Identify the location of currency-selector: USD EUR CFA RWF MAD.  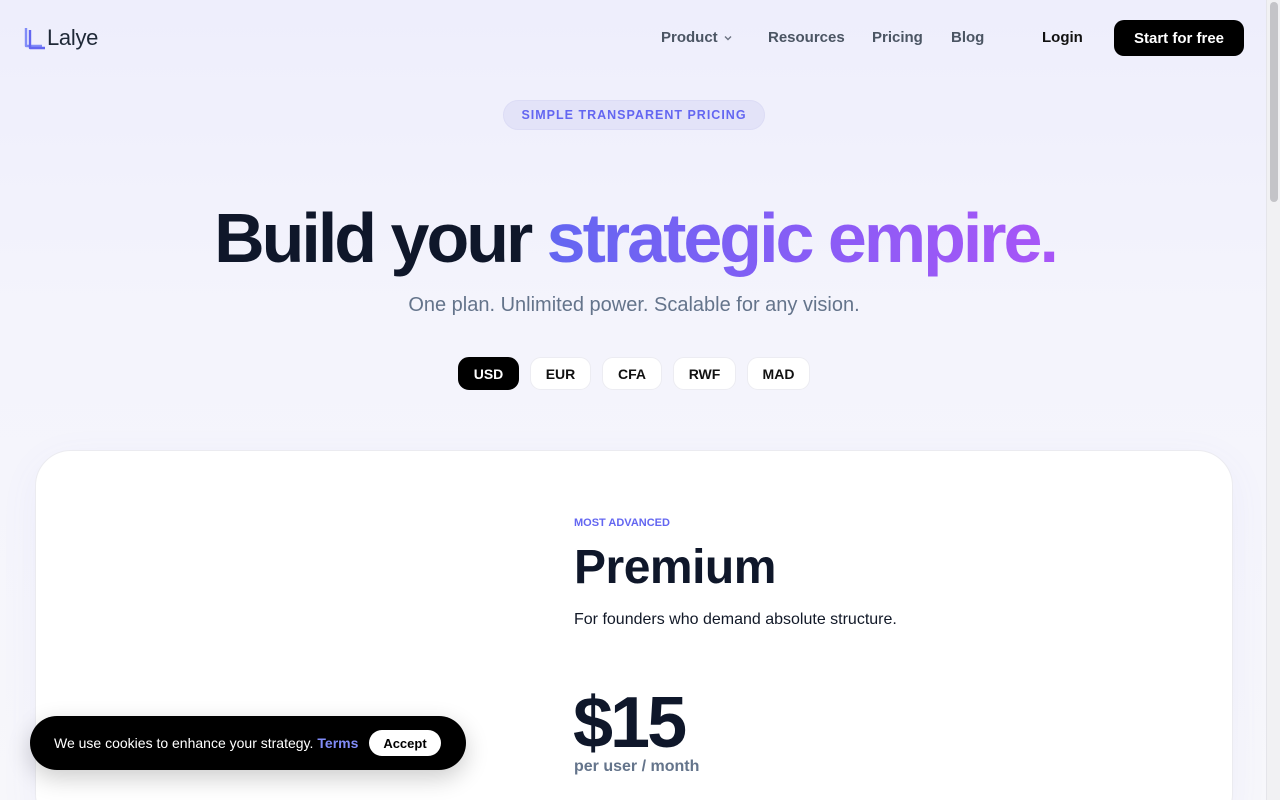
(634, 373).